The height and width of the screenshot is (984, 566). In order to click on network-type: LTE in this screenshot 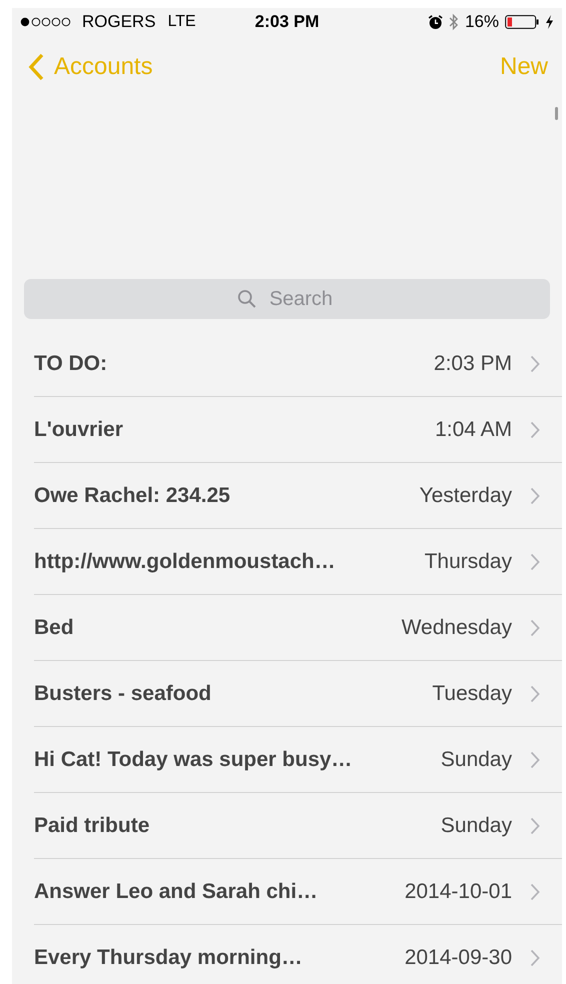, I will do `click(182, 22)`.